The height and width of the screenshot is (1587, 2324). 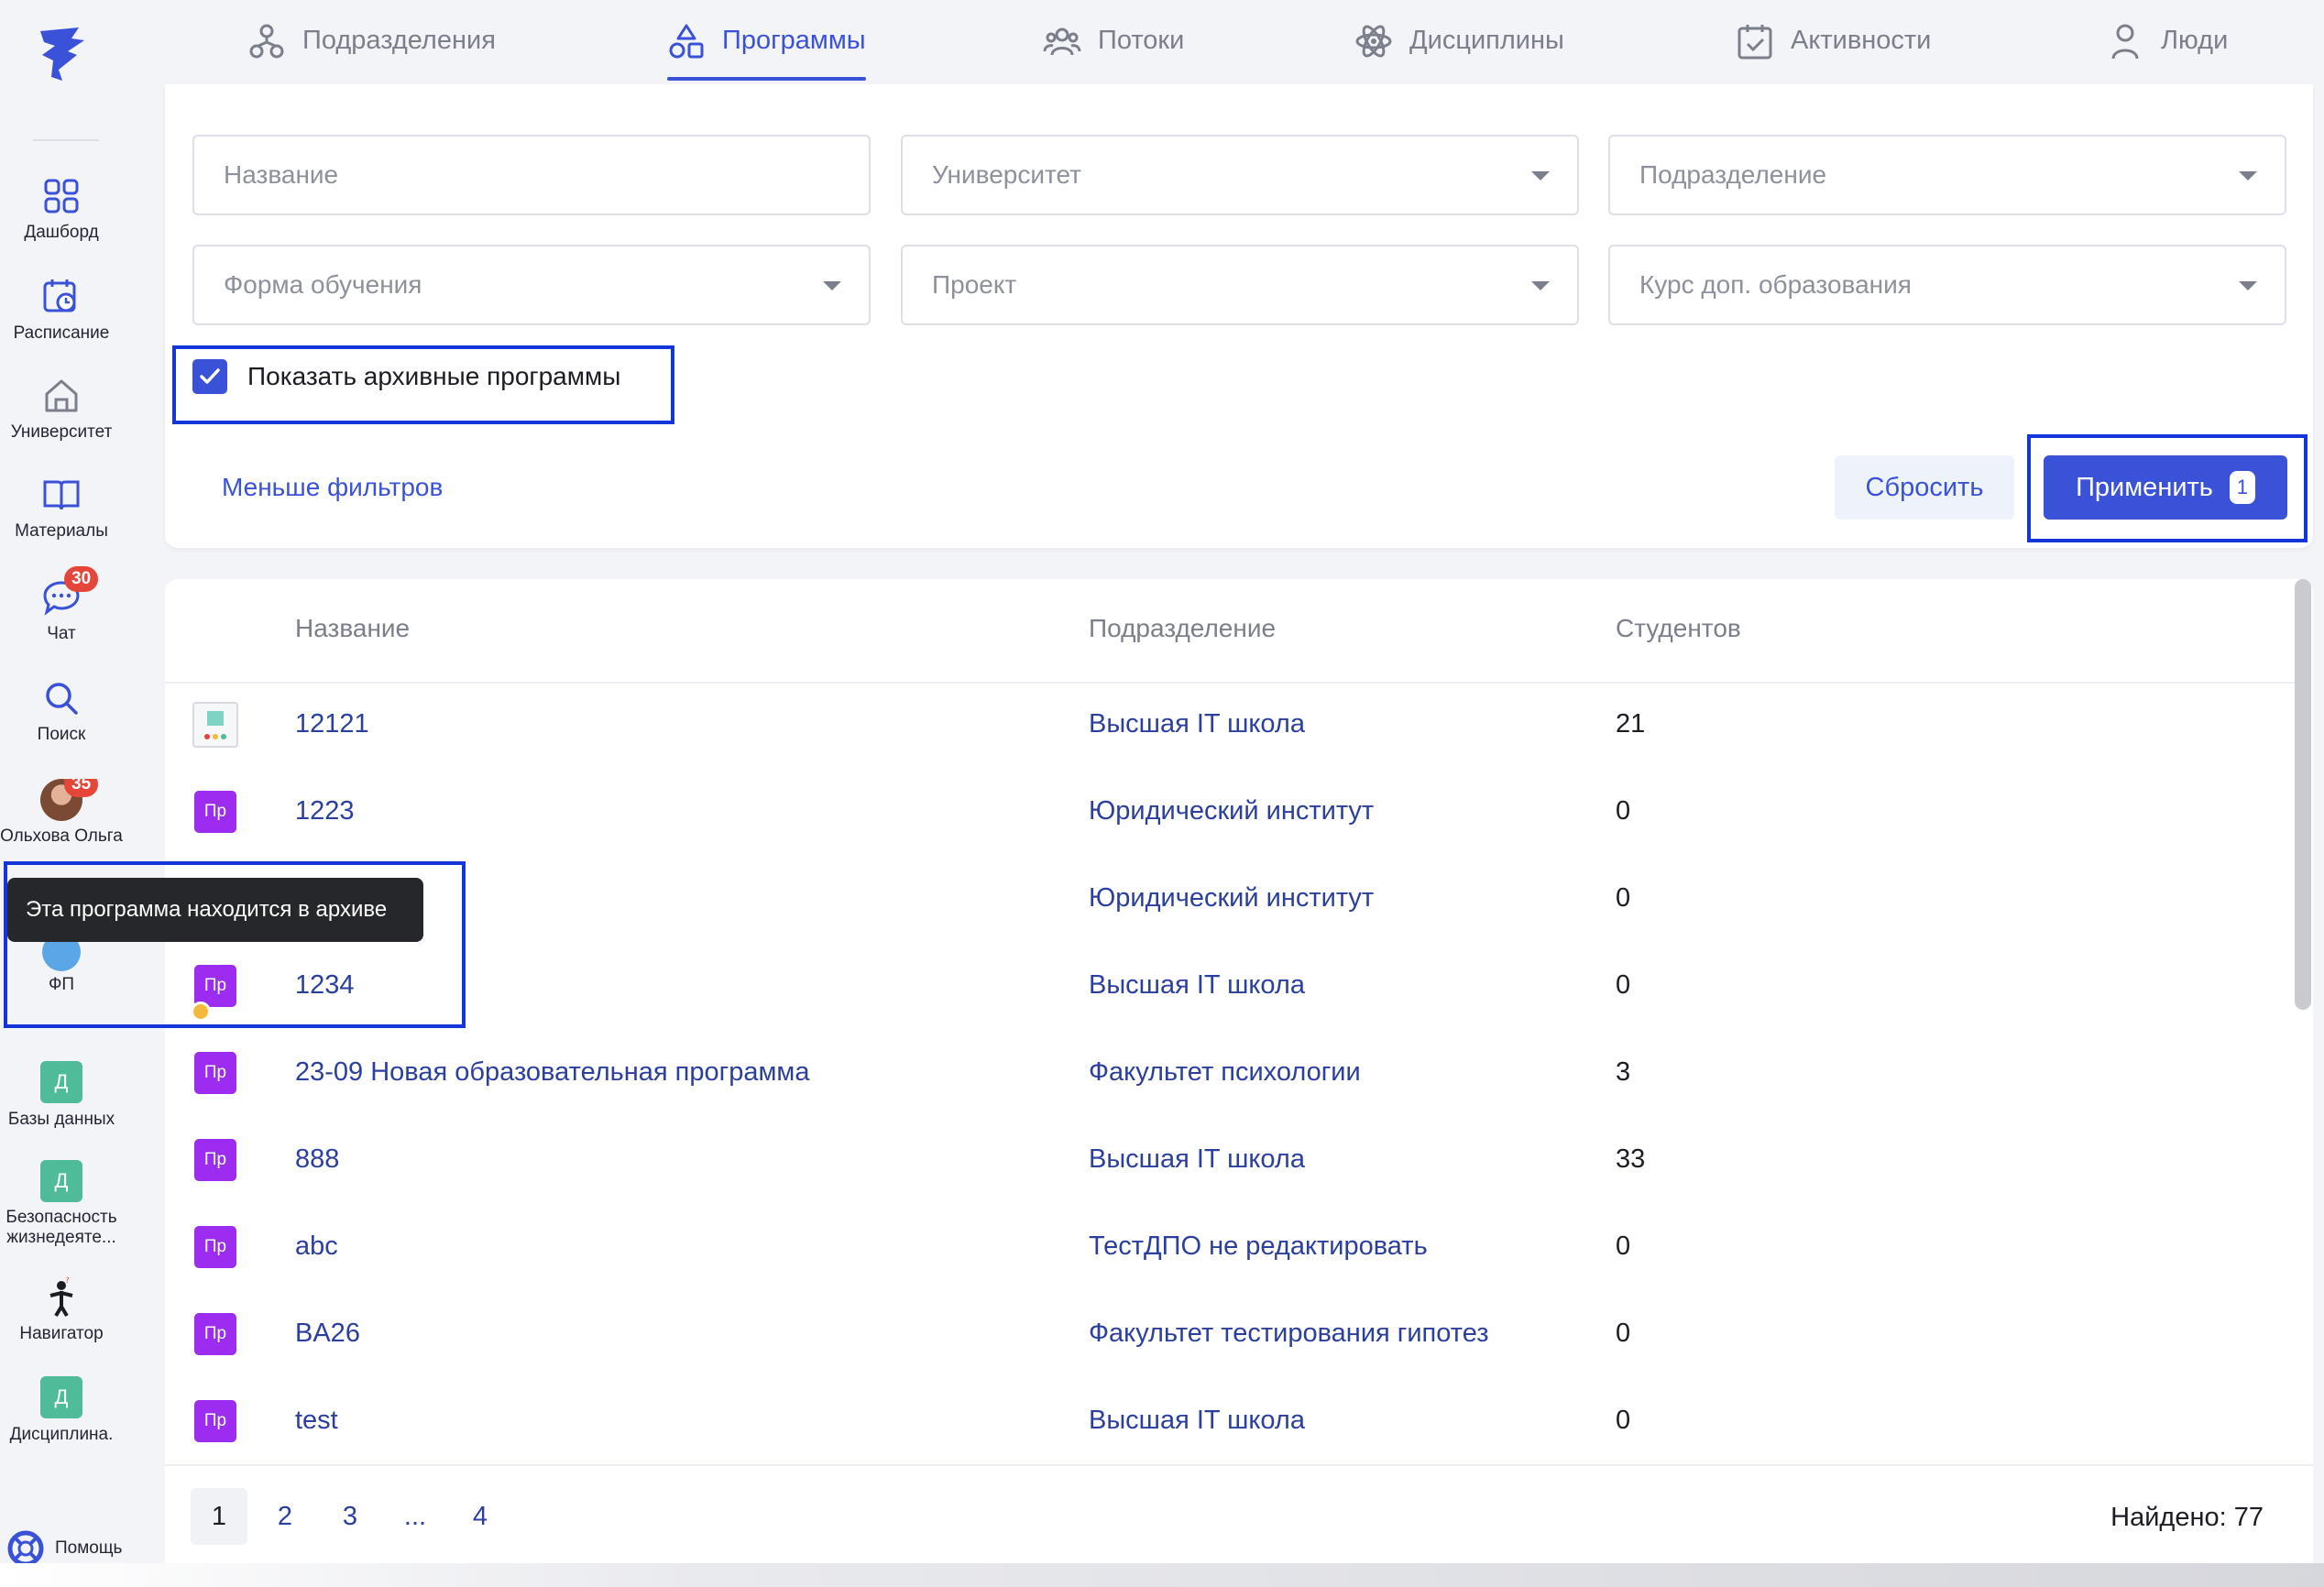 I want to click on table-row: 12121 Высшая IT школа 21, so click(x=1232, y=728).